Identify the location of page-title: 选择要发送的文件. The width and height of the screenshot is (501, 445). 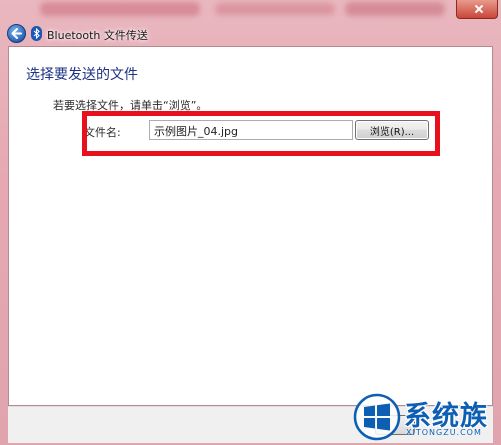
(82, 75).